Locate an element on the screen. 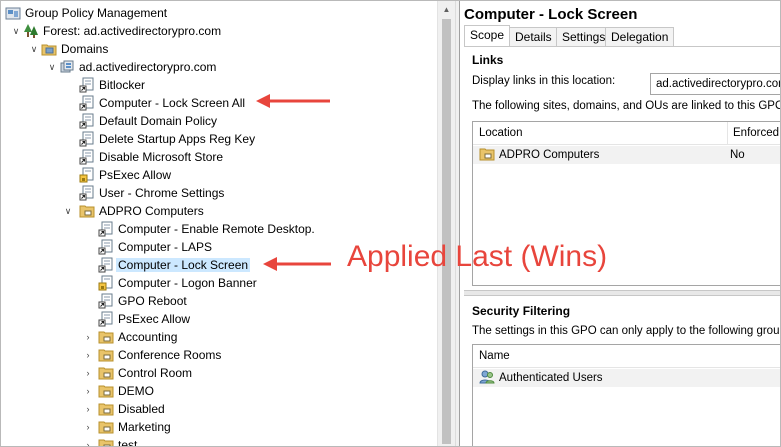 This screenshot has height=447, width=781. tree-root: Group Policy Management is located at coordinates (86, 13).